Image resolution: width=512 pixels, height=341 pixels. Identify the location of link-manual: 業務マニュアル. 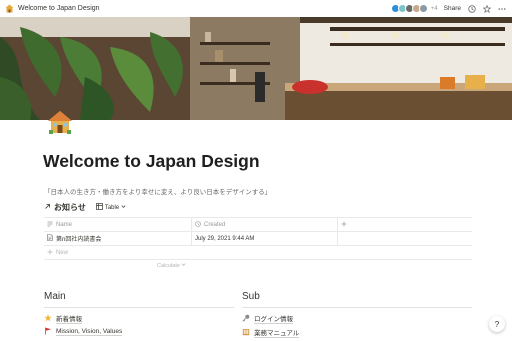
(271, 332).